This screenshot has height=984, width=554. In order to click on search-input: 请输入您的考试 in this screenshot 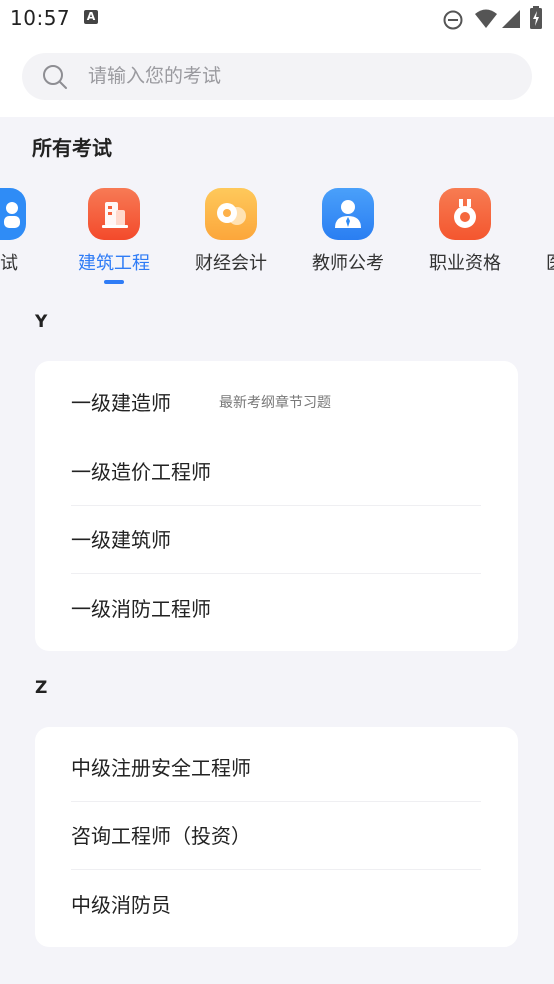, I will do `click(154, 76)`.